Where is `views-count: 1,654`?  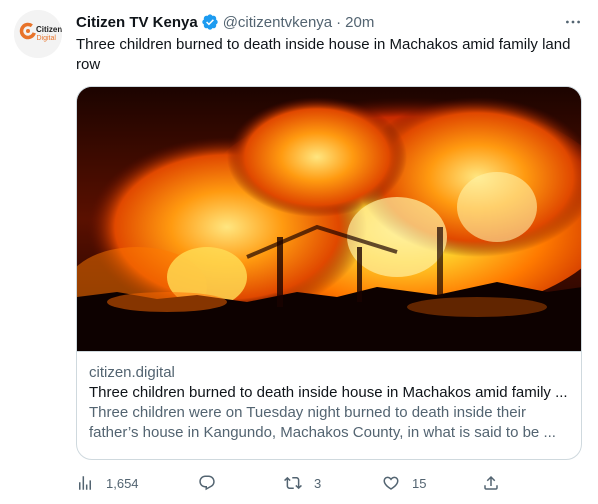 views-count: 1,654 is located at coordinates (122, 483).